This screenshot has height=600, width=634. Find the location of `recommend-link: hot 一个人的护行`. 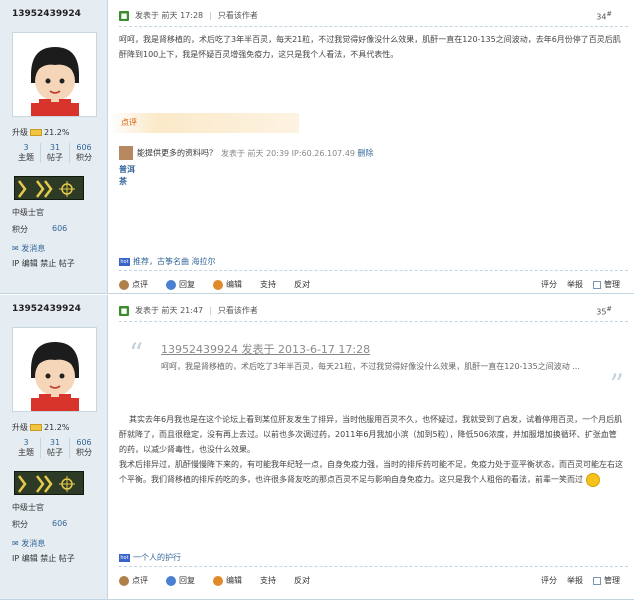

recommend-link: hot 一个人的护行 is located at coordinates (150, 557).